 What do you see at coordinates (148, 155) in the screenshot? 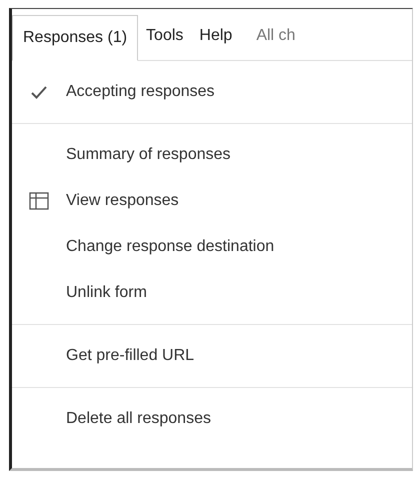
I see `menu-item: Summary of responses` at bounding box center [148, 155].